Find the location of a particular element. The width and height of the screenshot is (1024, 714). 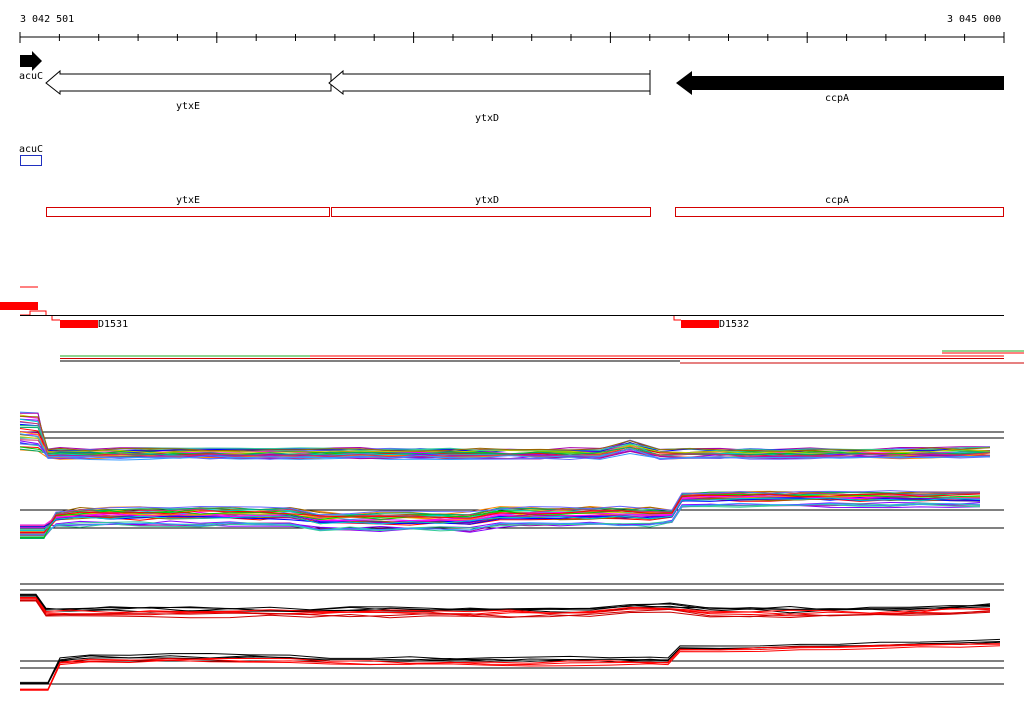

acuC-annotation-box is located at coordinates (31, 160).